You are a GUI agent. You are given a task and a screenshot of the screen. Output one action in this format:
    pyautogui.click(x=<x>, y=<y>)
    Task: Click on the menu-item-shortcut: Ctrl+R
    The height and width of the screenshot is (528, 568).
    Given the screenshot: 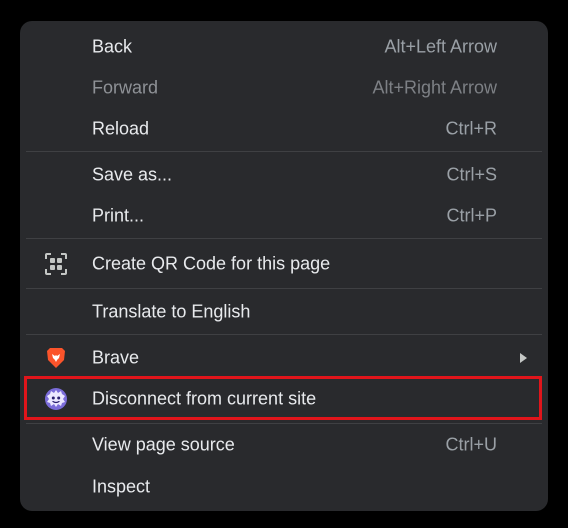 What is the action you would take?
    pyautogui.click(x=471, y=128)
    